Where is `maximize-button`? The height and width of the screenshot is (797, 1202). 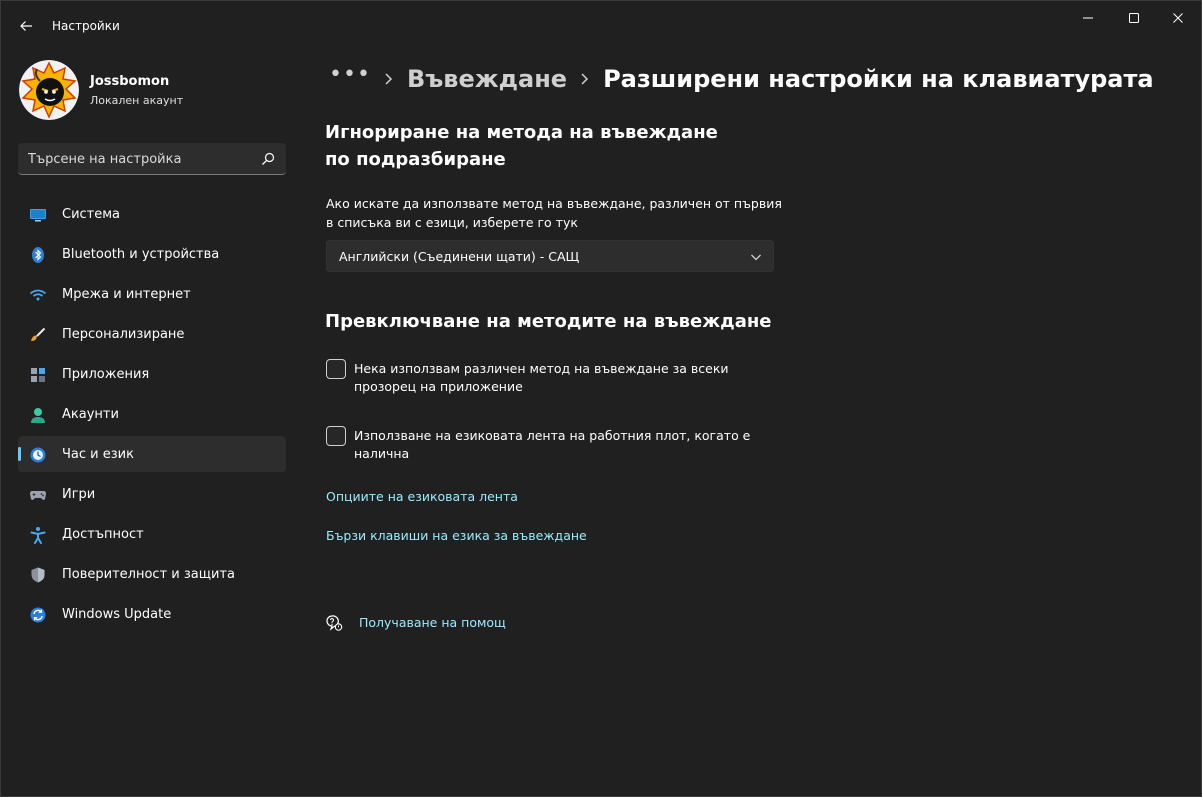
maximize-button is located at coordinates (1134, 18).